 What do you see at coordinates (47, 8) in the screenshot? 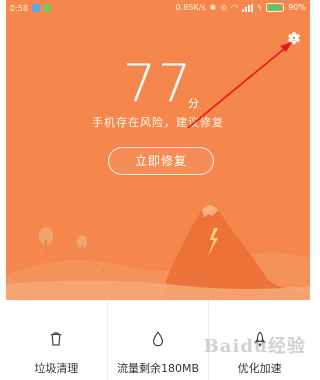
I see `notification-wechat-icon` at bounding box center [47, 8].